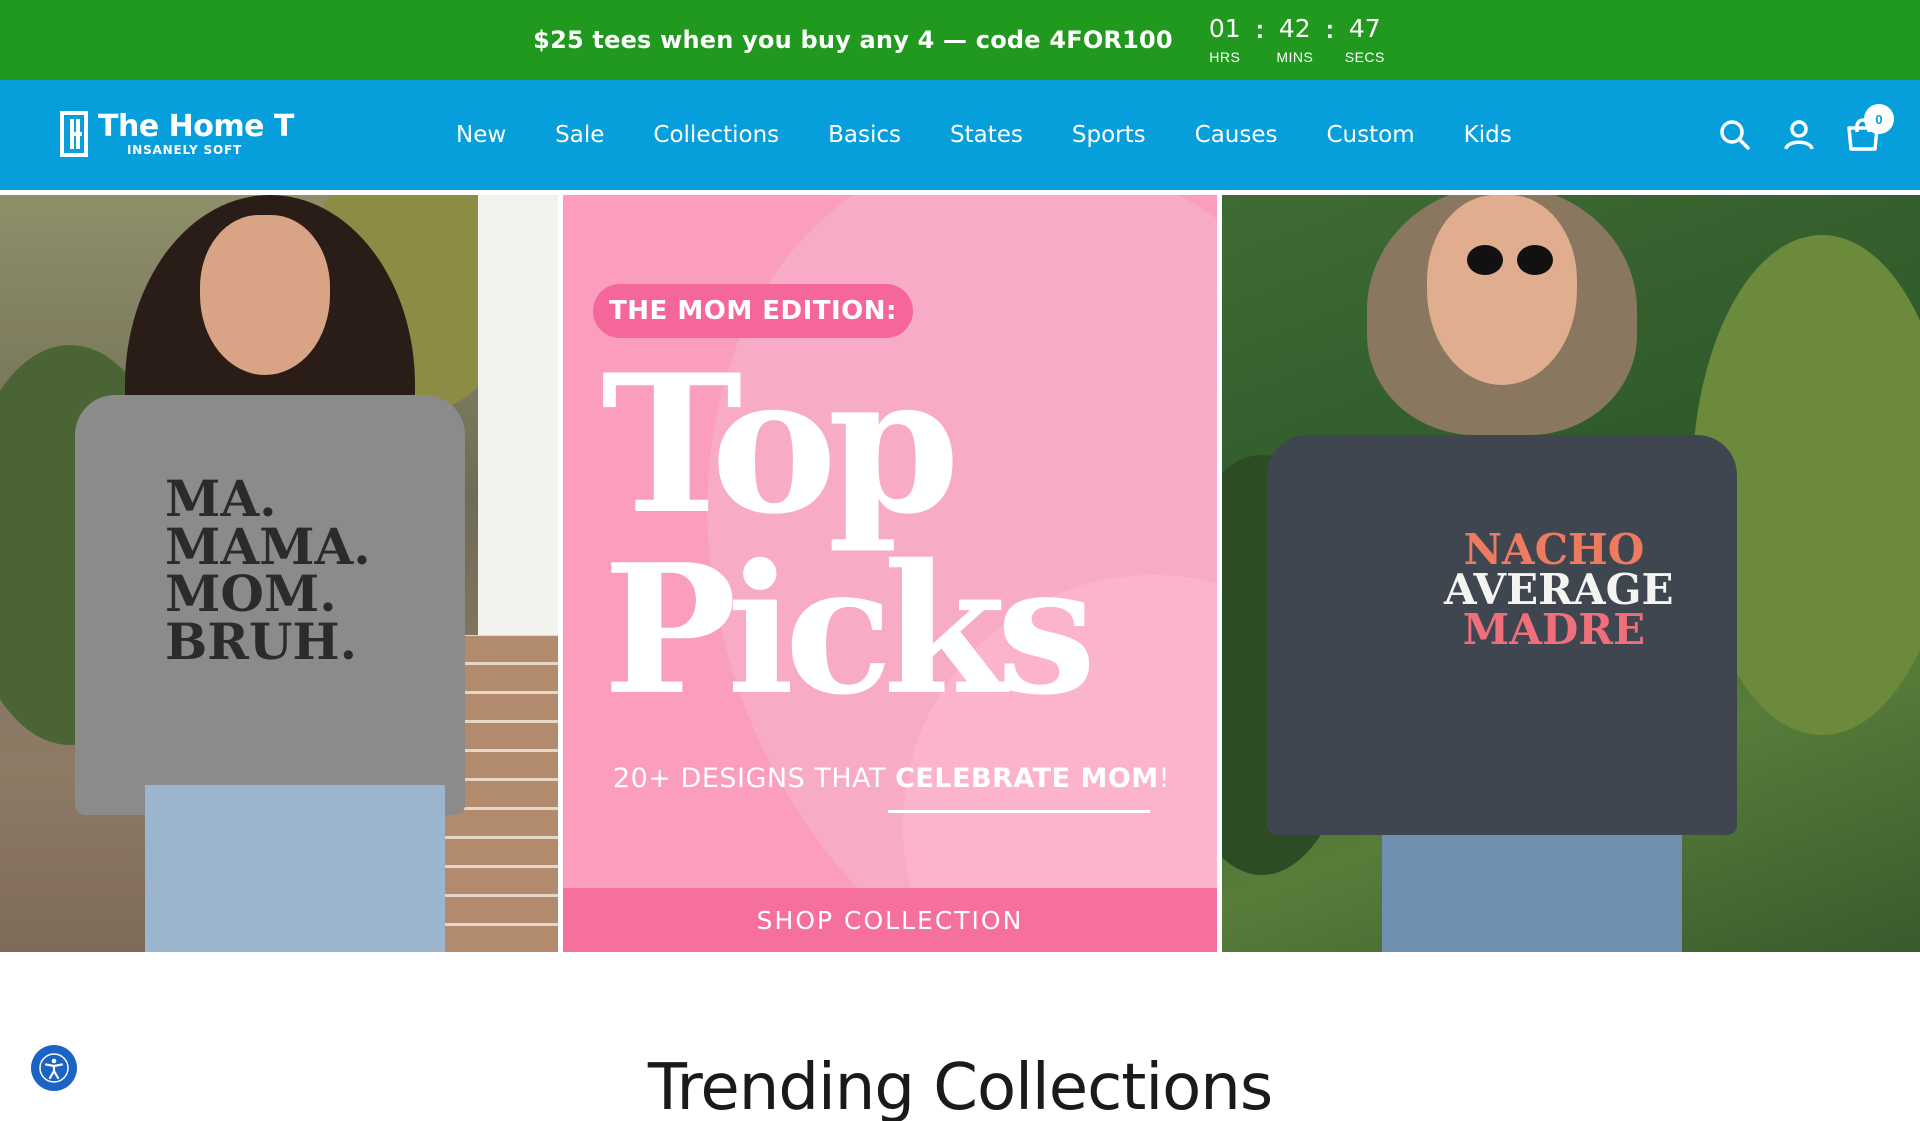 The image size is (1920, 1121). I want to click on logo-name: The Home T, so click(196, 126).